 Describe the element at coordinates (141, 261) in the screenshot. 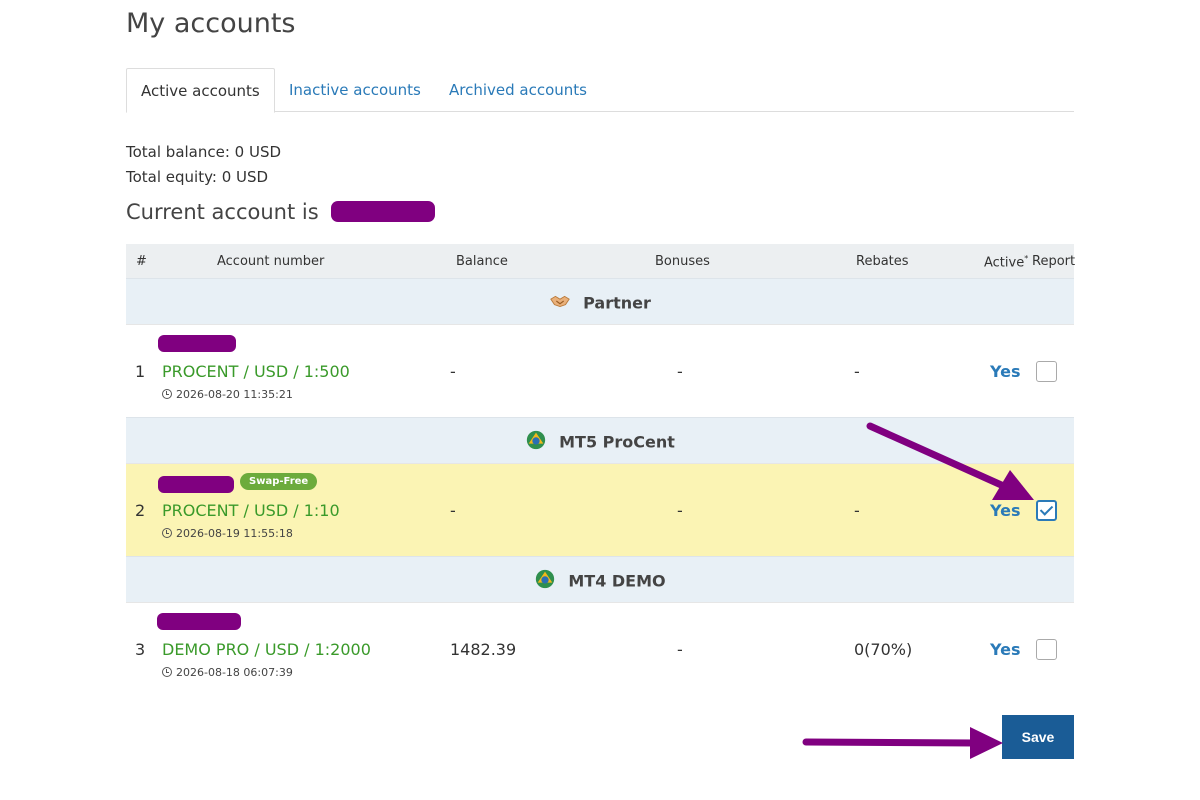

I see `header-num: #` at that location.